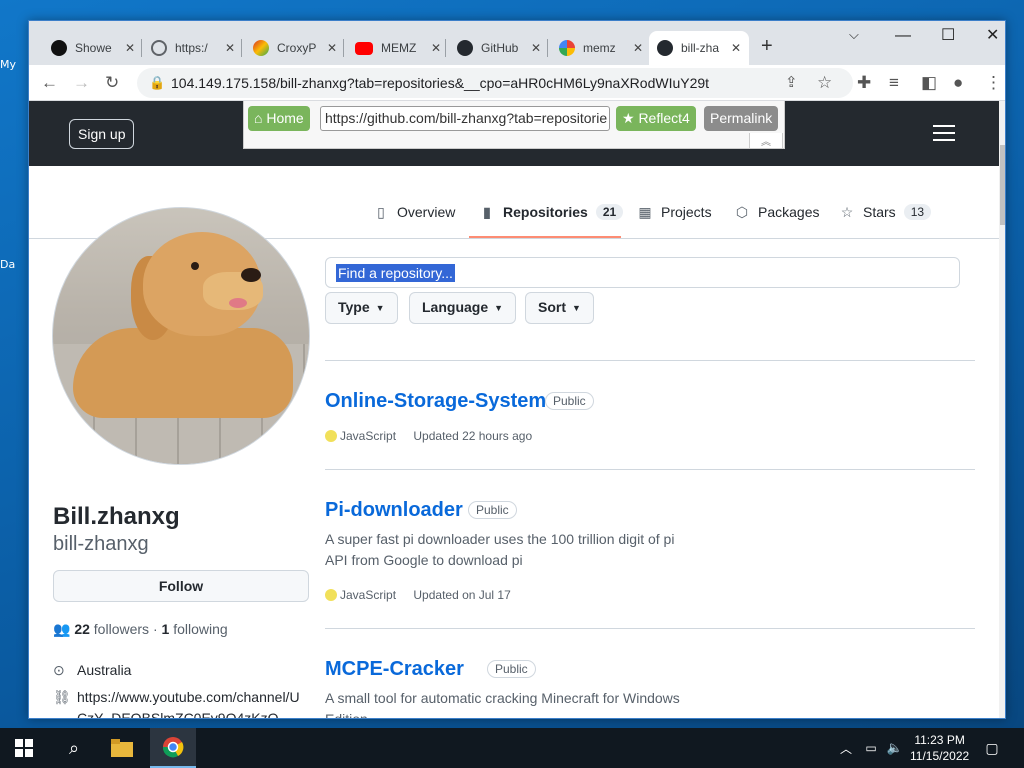 The height and width of the screenshot is (768, 1024). Describe the element at coordinates (656, 118) in the screenshot. I see `reflect-button: ★ Reflect4` at that location.